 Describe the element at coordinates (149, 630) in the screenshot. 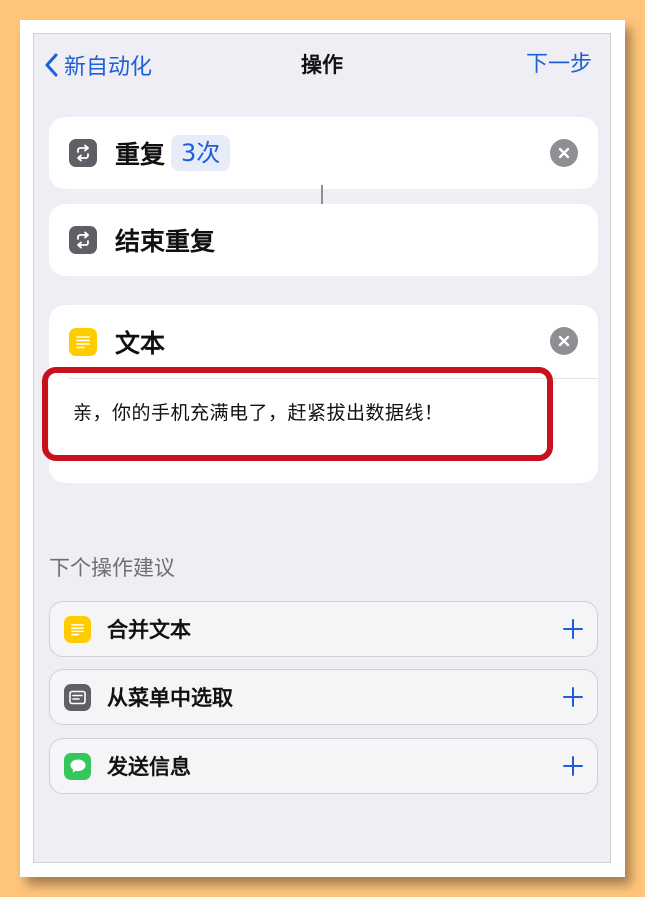

I see `suggestion-label: 合并文本` at that location.